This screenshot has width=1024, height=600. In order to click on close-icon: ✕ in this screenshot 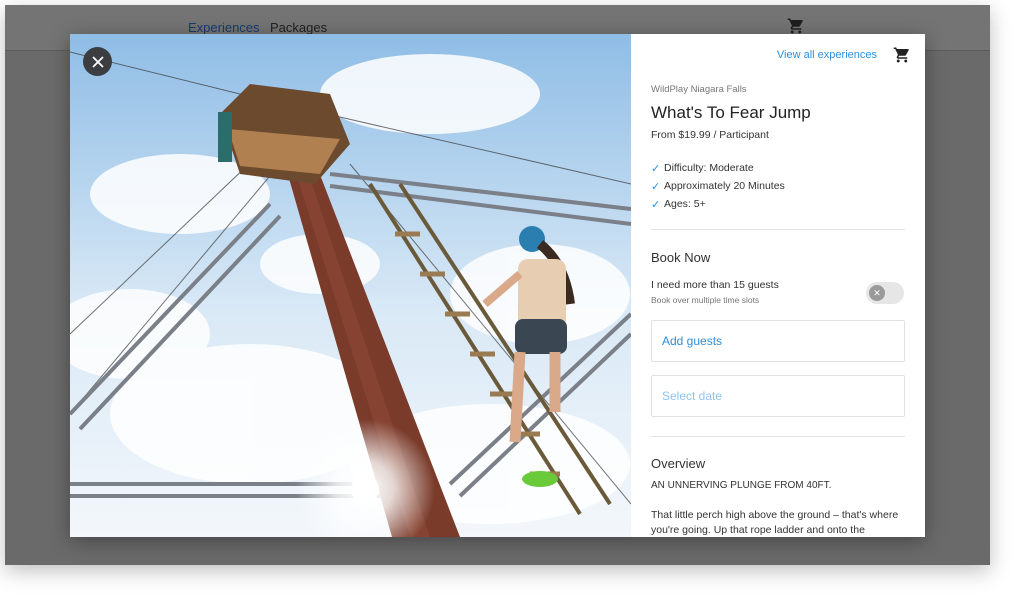, I will do `click(877, 292)`.